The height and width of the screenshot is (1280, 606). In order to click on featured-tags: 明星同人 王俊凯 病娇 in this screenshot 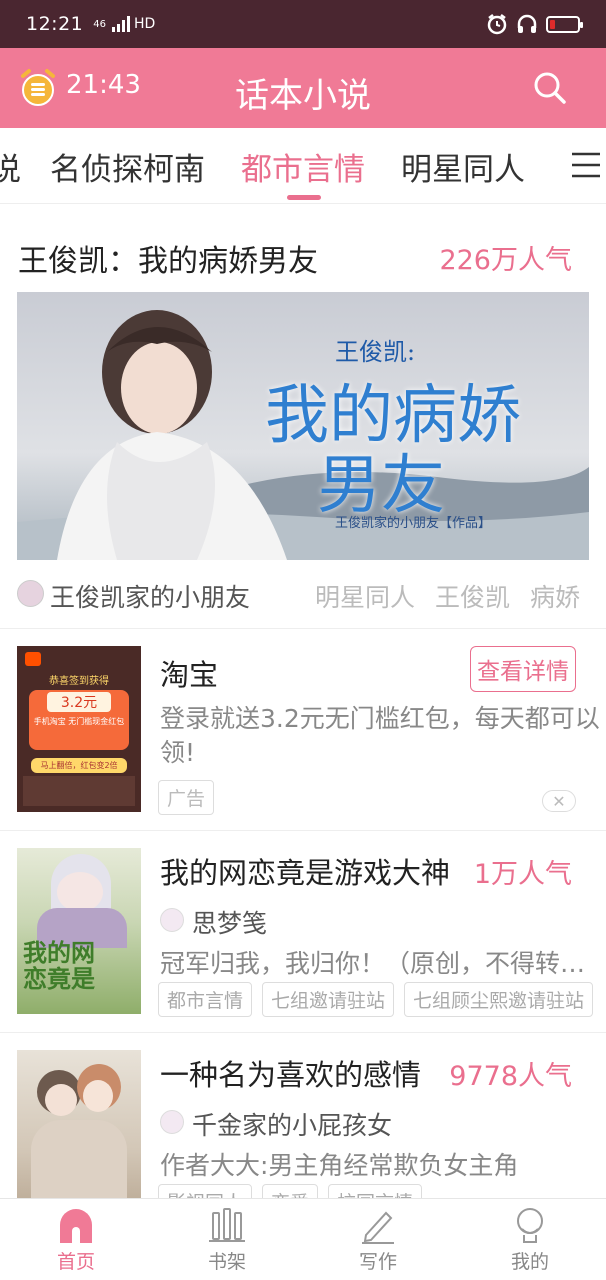, I will do `click(447, 596)`.